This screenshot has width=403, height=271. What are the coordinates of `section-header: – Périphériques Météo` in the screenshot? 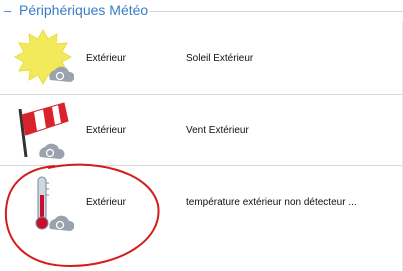 It's located at (201, 11).